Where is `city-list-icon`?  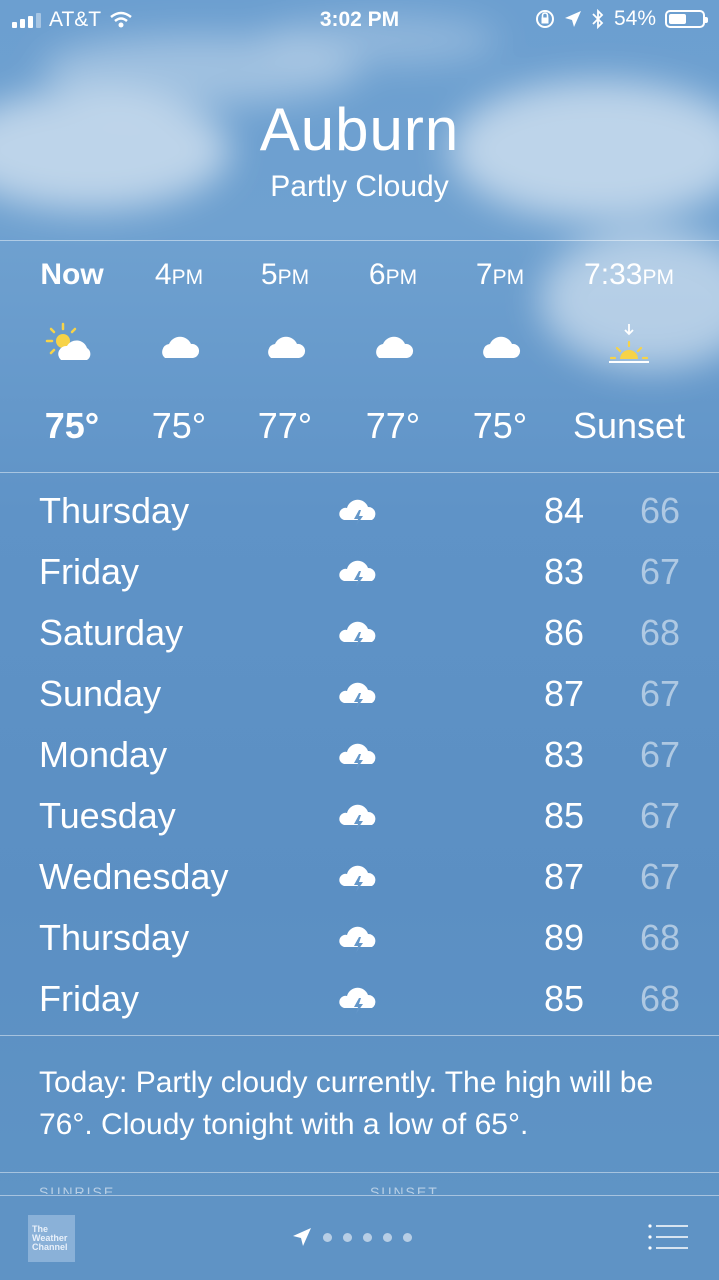 city-list-icon is located at coordinates (668, 1237).